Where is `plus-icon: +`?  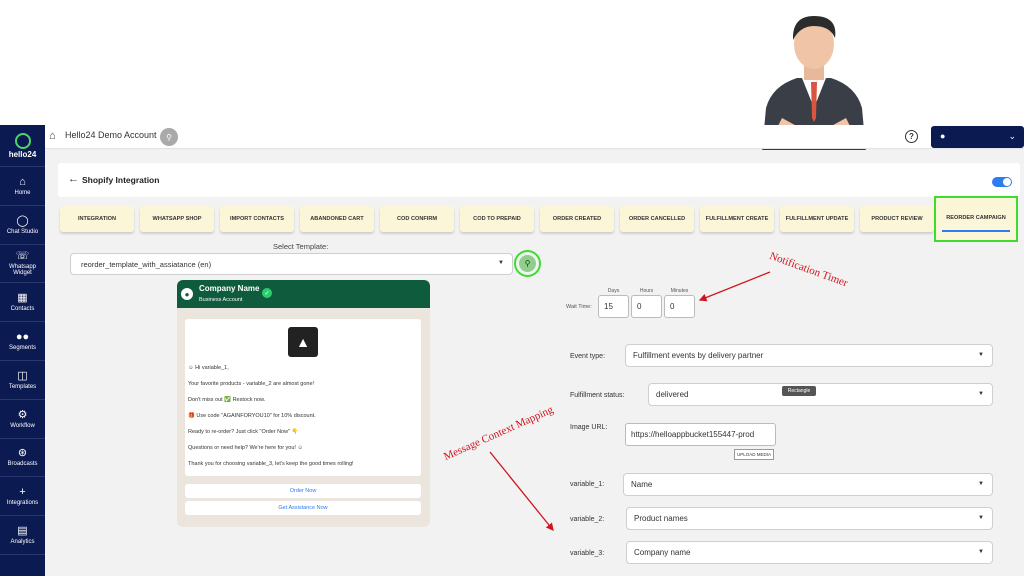
plus-icon: + is located at coordinates (22, 492).